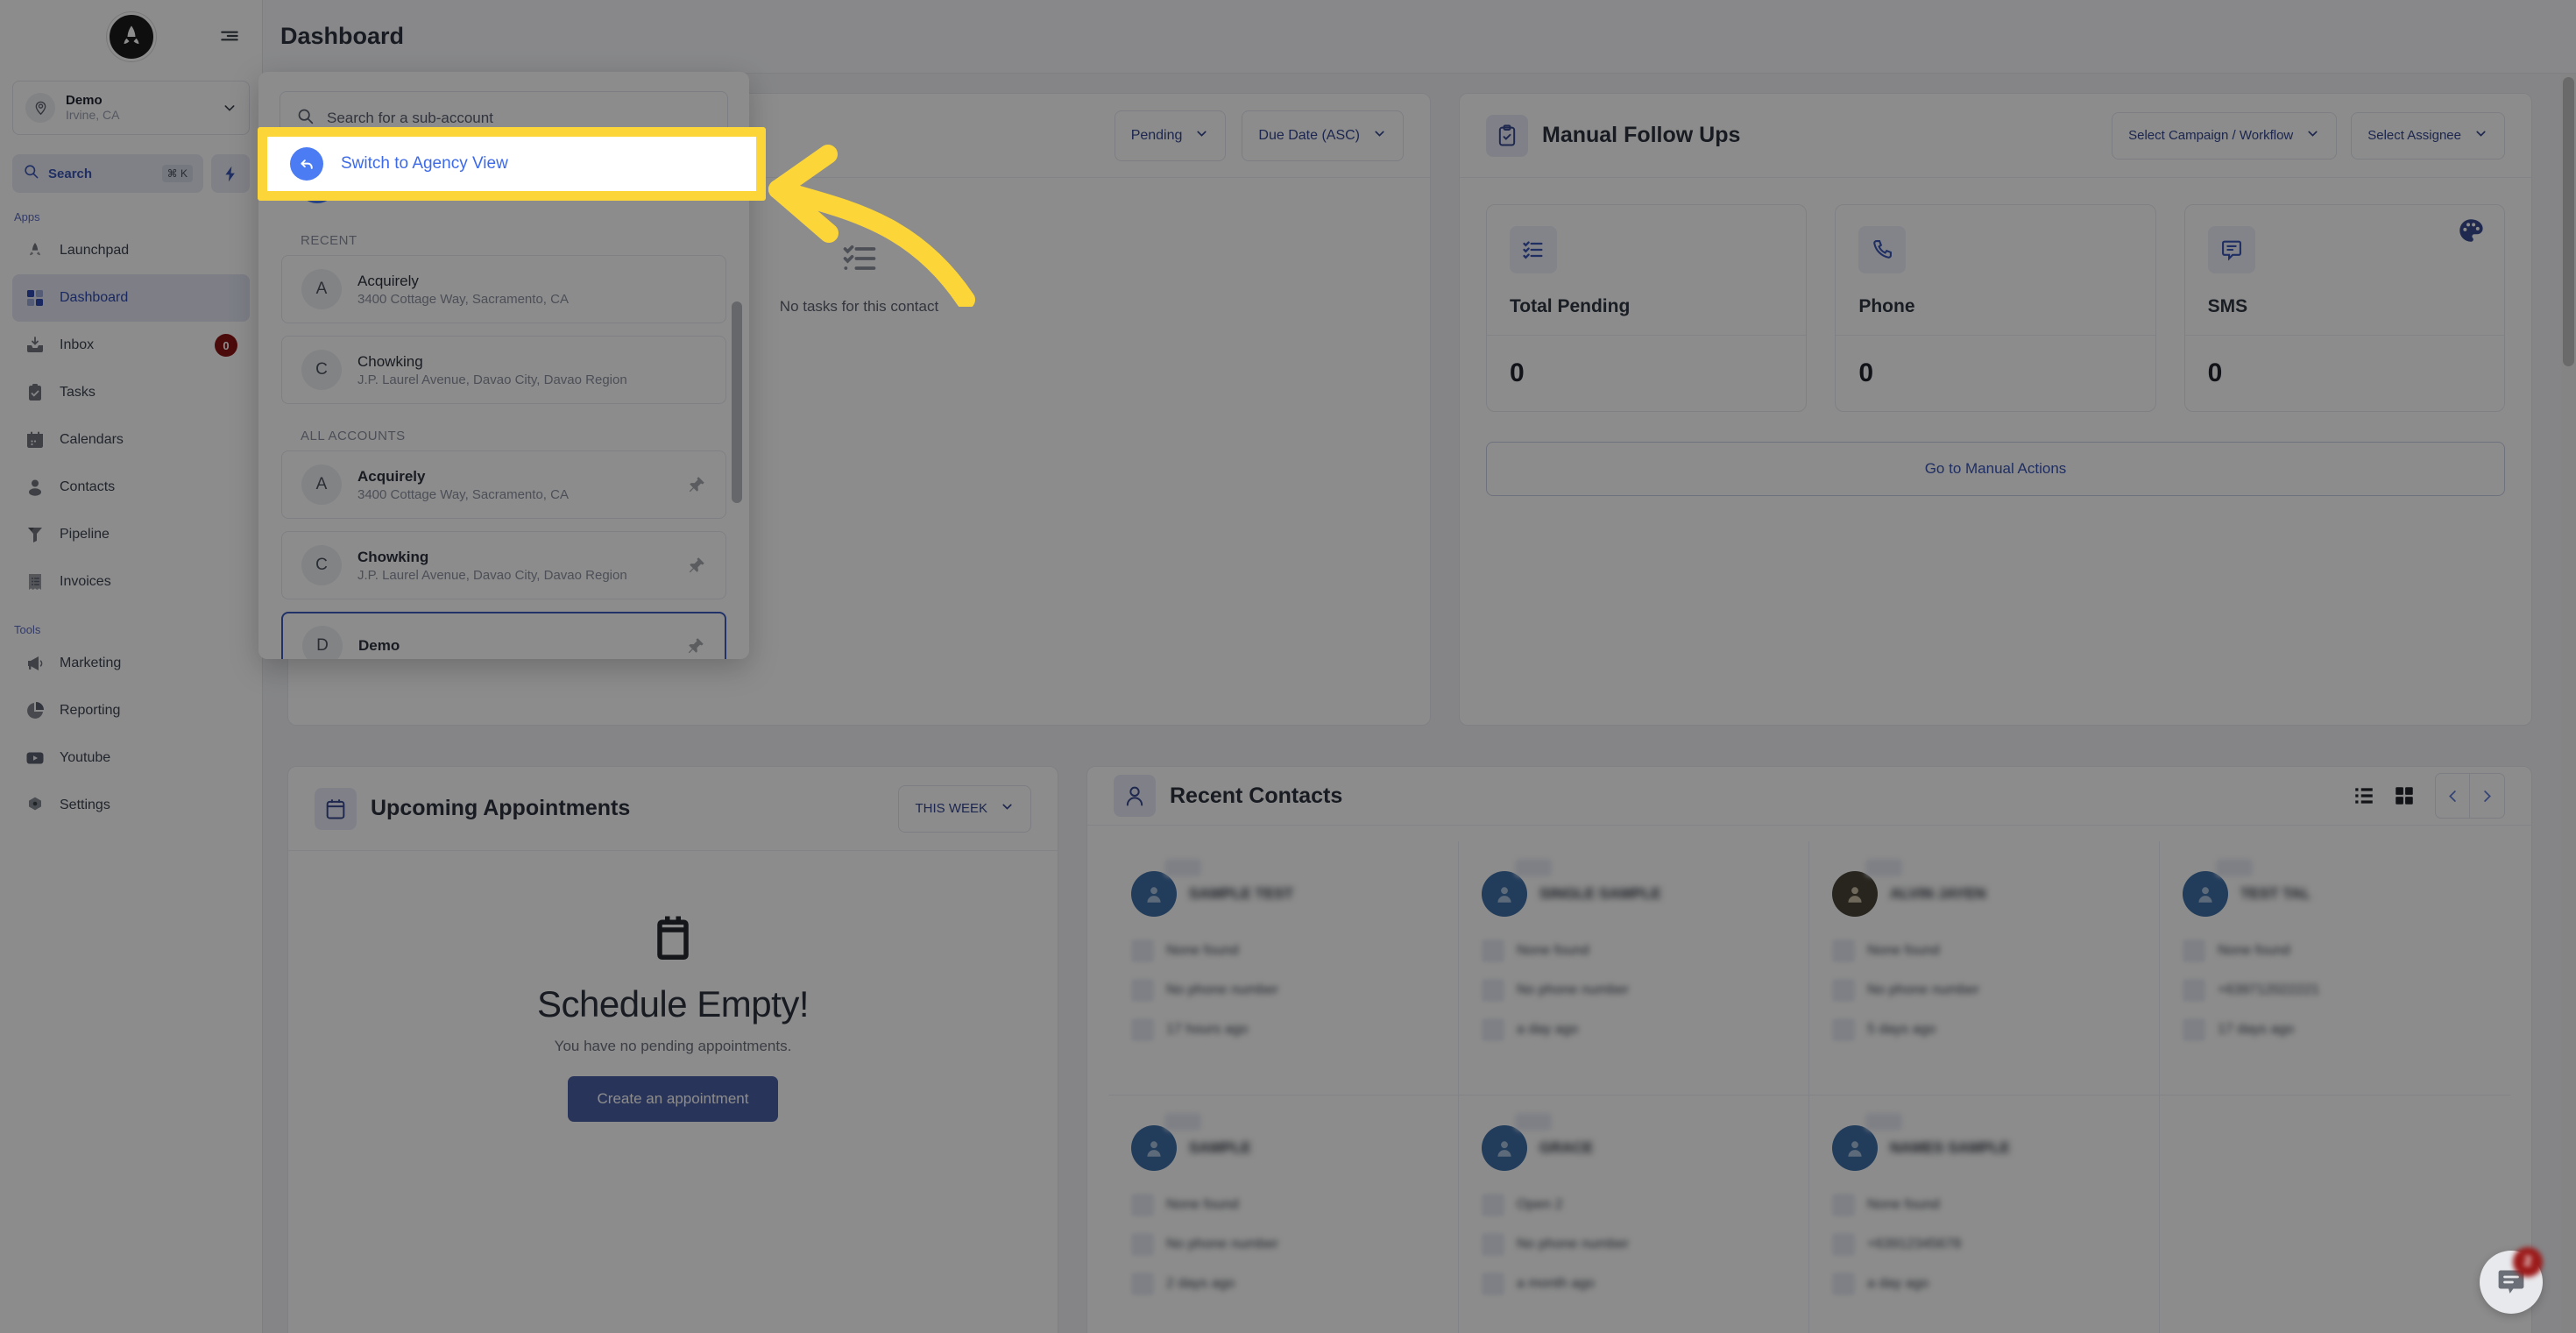  Describe the element at coordinates (229, 36) in the screenshot. I see `collapse-menu-icon` at that location.